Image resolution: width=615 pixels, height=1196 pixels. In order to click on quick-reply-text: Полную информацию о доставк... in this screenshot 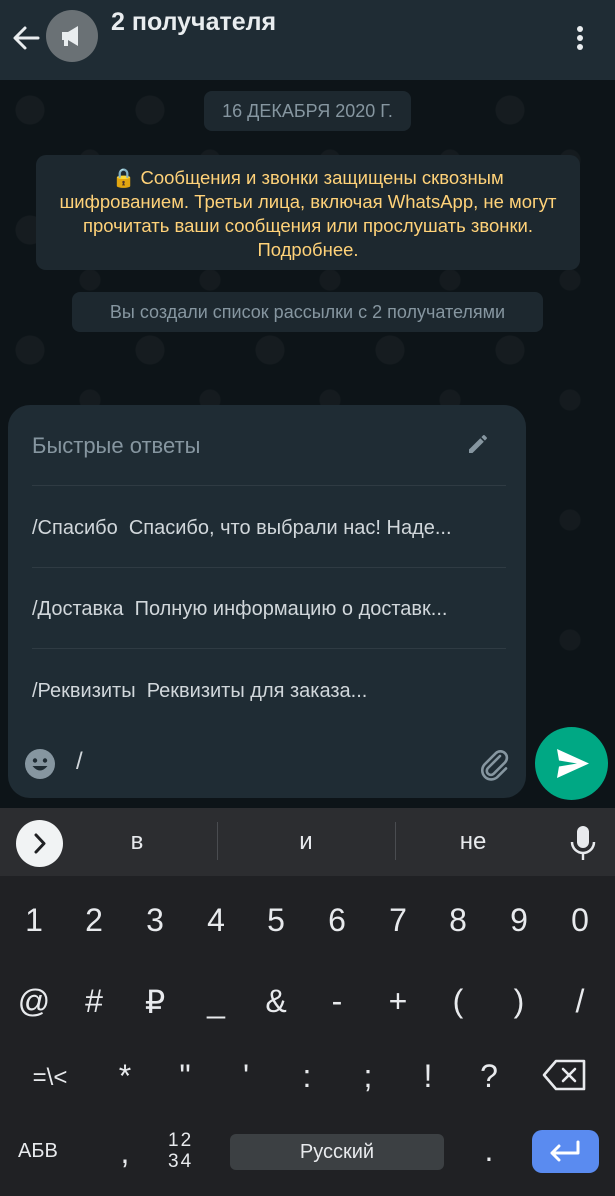, I will do `click(291, 609)`.